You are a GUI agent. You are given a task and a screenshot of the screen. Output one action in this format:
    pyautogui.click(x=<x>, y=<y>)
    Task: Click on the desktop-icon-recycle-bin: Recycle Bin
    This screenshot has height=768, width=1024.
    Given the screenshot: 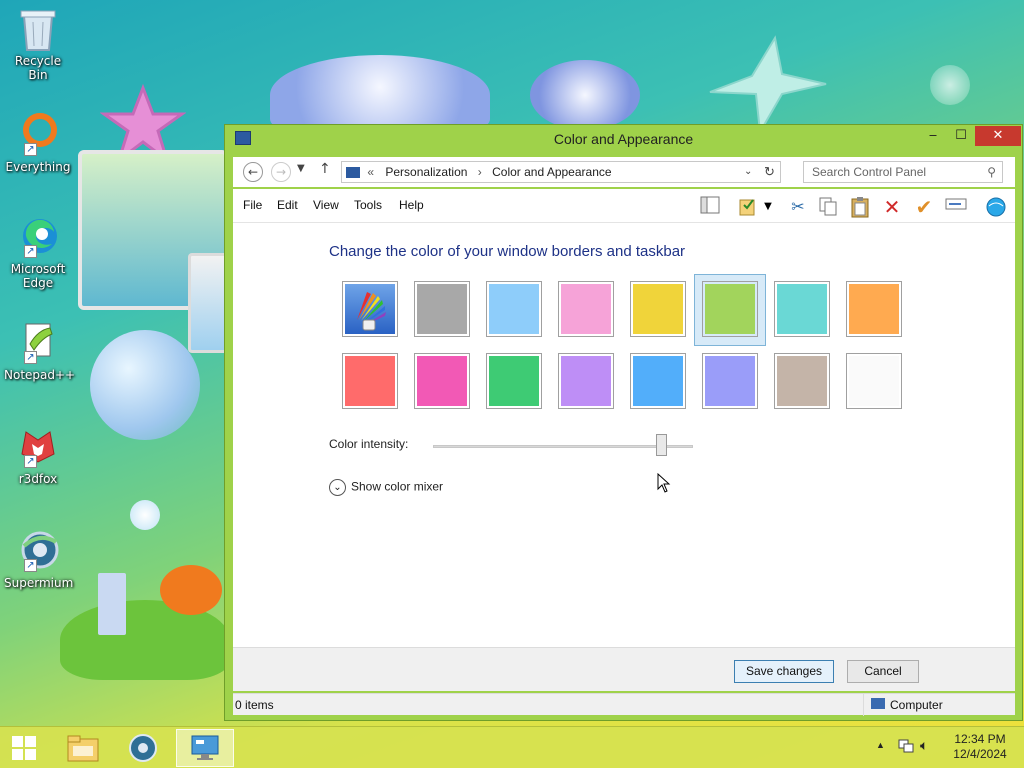 What is the action you would take?
    pyautogui.click(x=38, y=44)
    